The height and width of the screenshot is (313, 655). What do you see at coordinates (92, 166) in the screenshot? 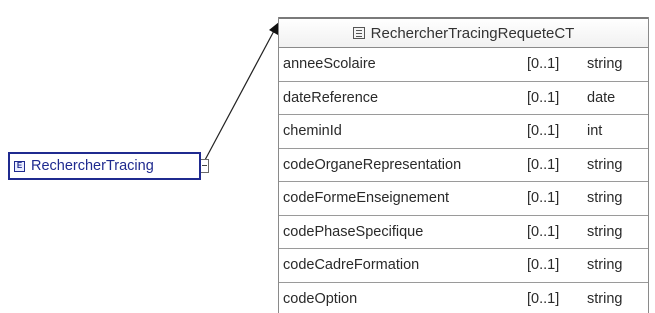
I see `element-label: RechercherTracing` at bounding box center [92, 166].